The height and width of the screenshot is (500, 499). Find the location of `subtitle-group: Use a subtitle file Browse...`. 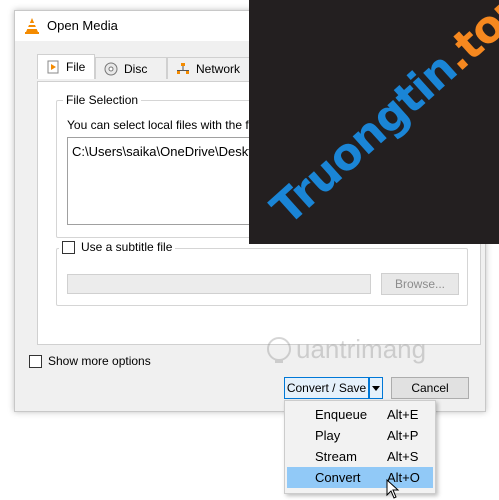

subtitle-group: Use a subtitle file Browse... is located at coordinates (262, 273).